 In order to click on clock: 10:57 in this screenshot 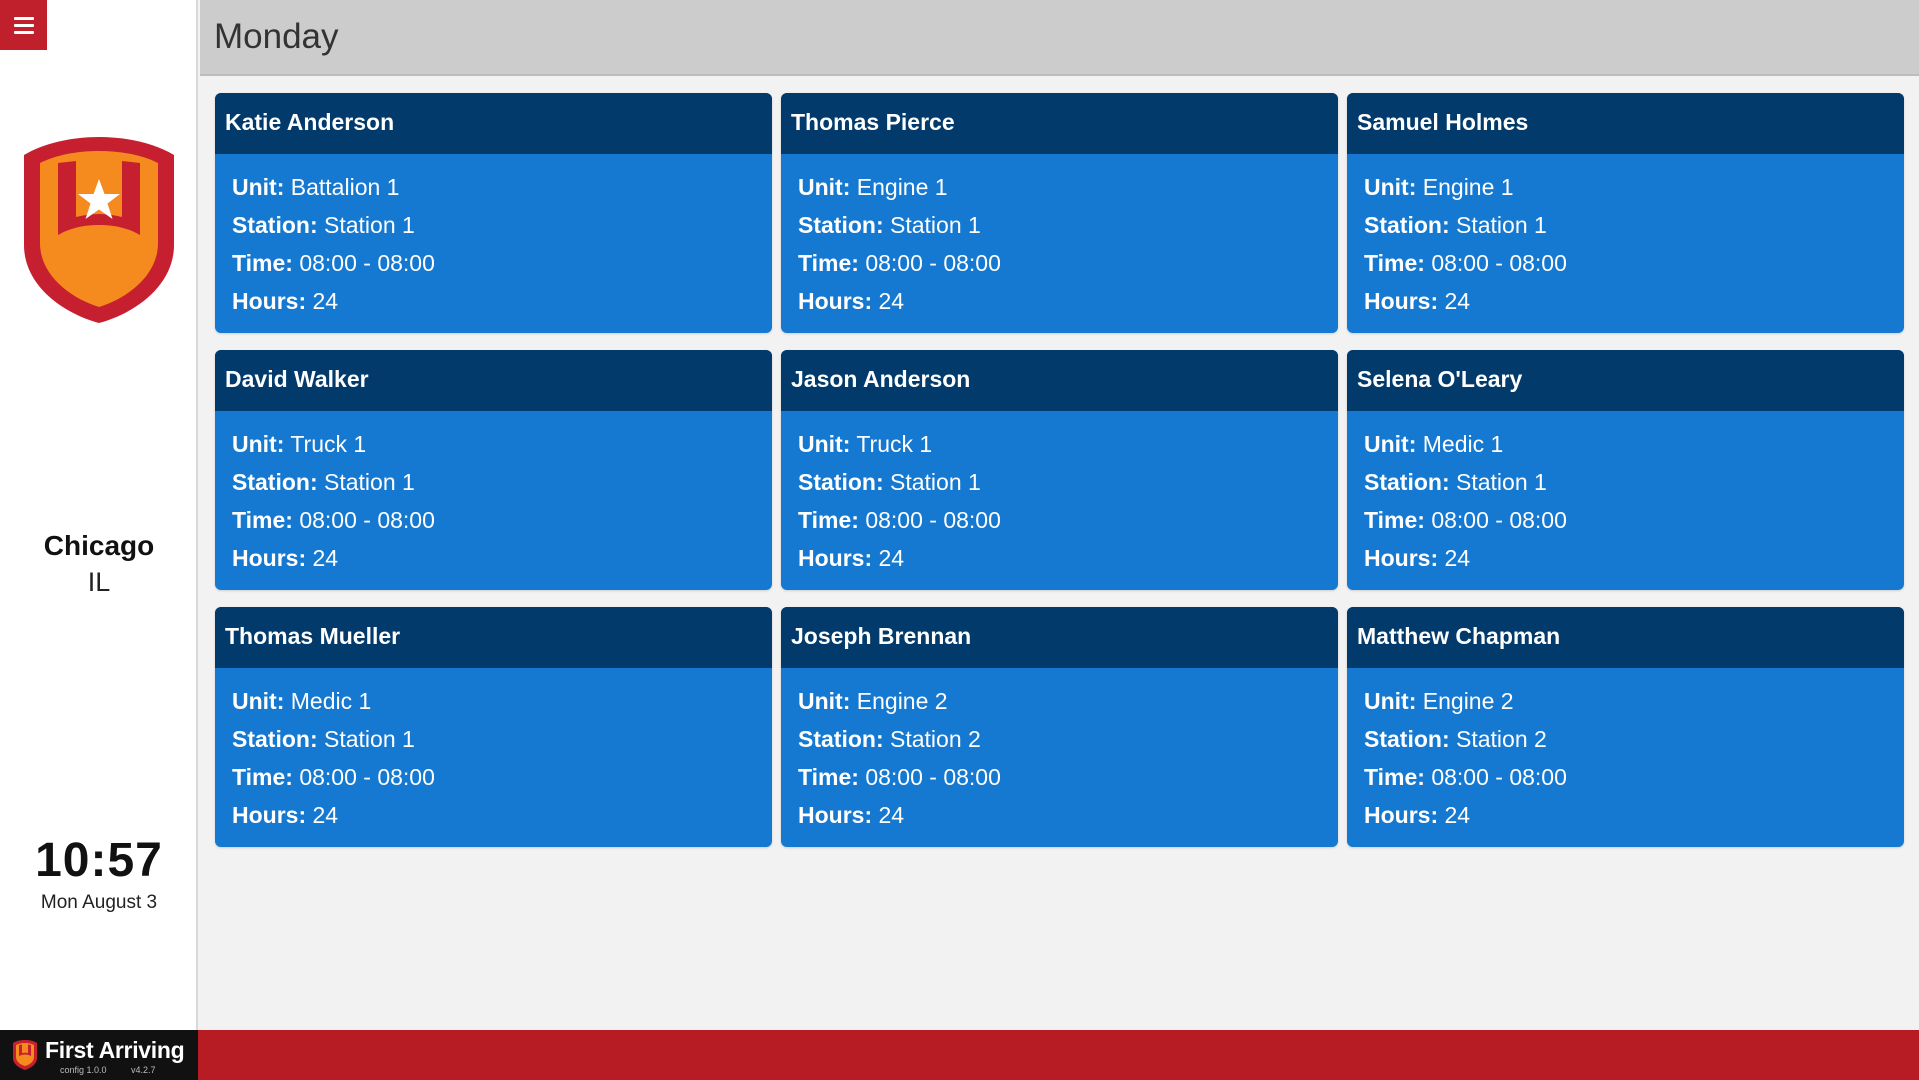, I will do `click(99, 860)`.